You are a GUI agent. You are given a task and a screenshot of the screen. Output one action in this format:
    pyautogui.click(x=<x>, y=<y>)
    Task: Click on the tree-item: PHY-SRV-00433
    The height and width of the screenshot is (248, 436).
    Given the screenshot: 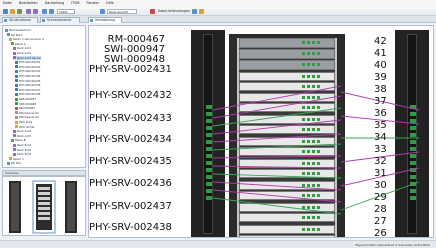 What is the action you would take?
    pyautogui.click(x=27, y=71)
    